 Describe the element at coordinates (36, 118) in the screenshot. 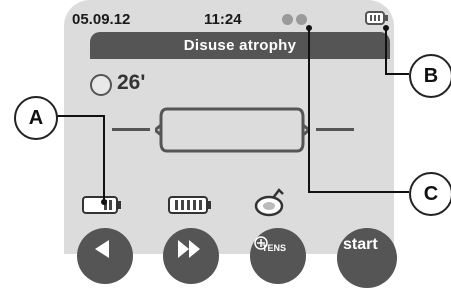

I see `callout-a: A` at that location.